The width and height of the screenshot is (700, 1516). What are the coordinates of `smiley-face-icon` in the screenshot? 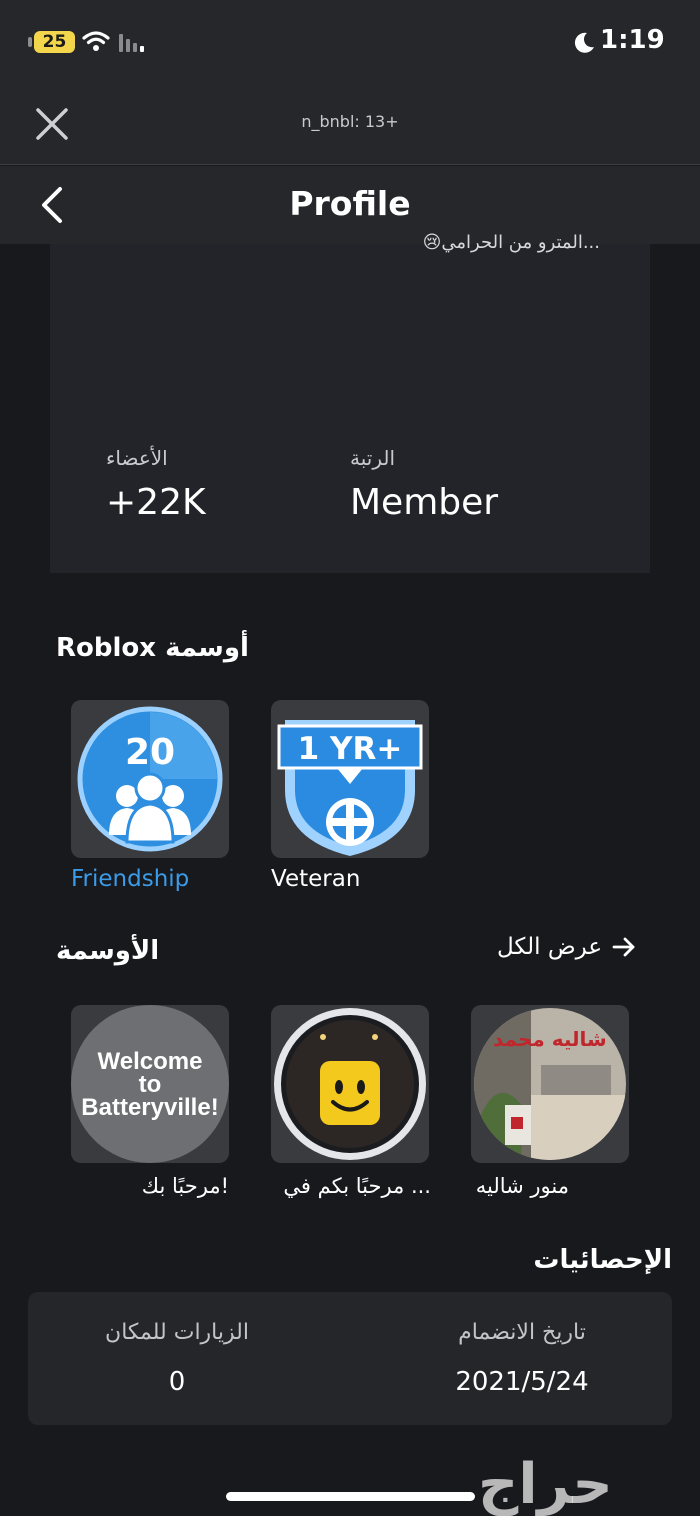 It's located at (350, 1084).